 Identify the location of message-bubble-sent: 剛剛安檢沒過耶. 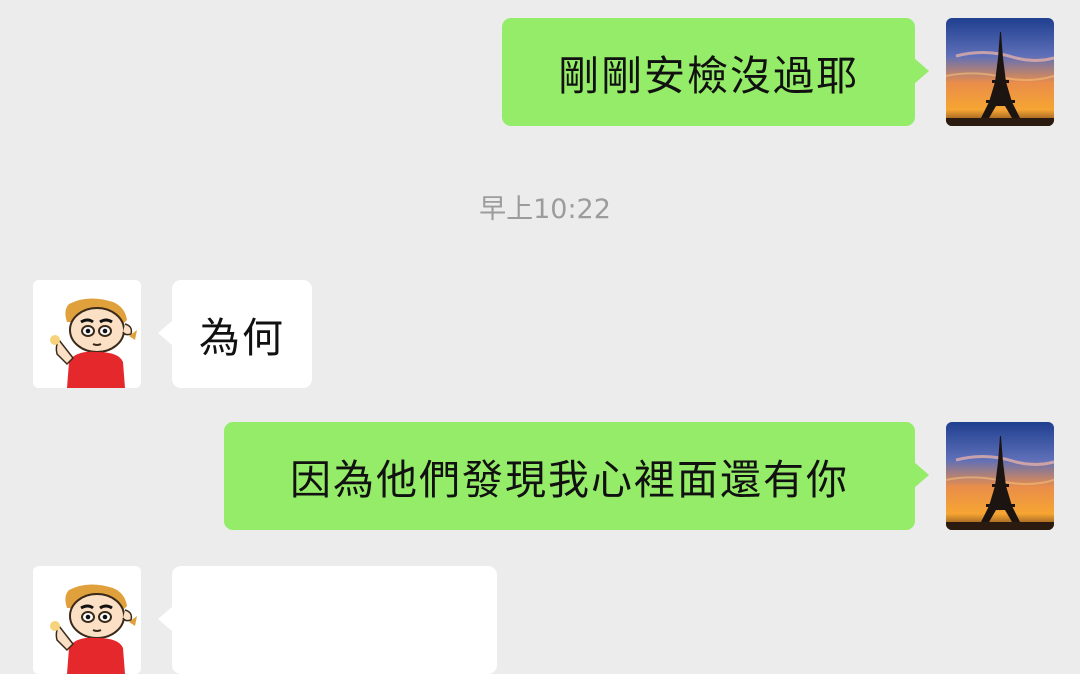
(715, 72).